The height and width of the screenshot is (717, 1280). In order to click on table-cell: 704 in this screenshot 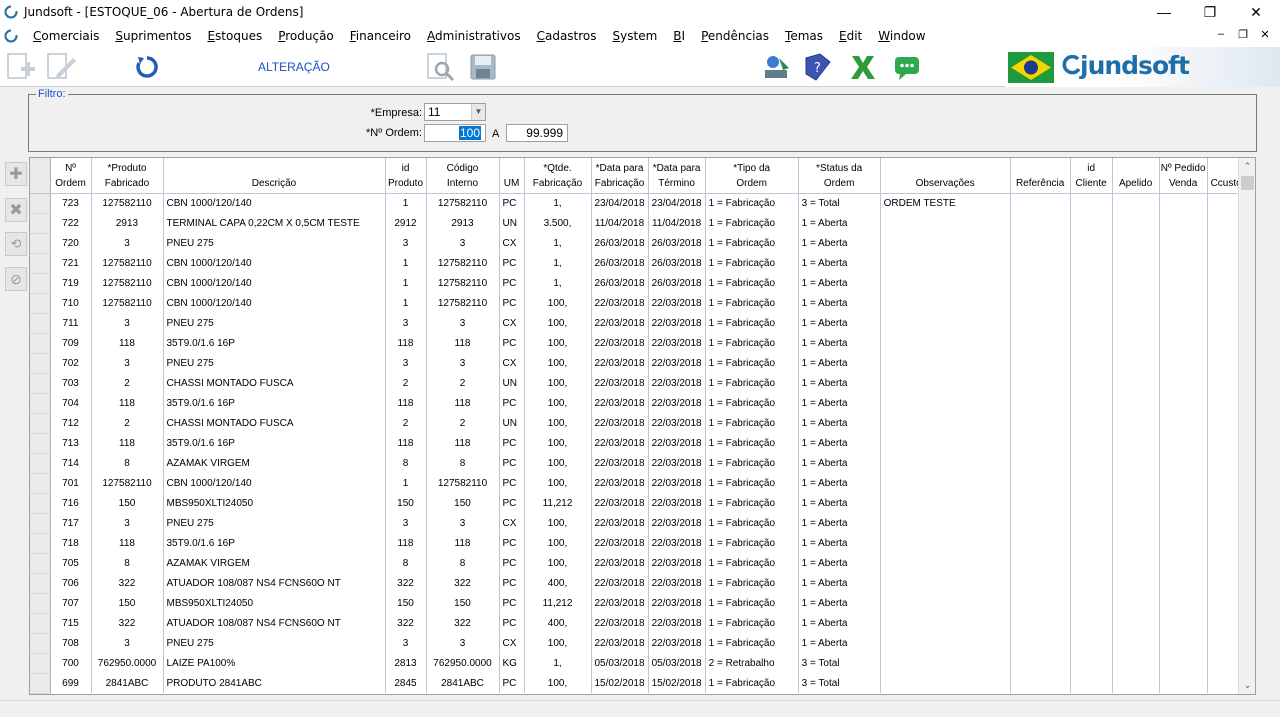, I will do `click(71, 403)`.